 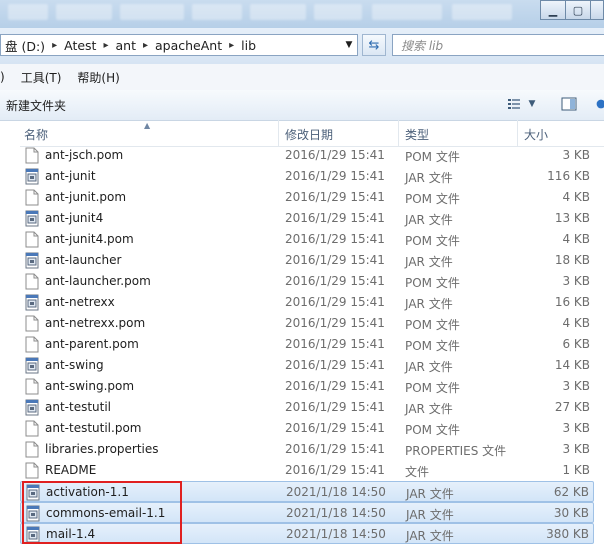 I want to click on file-row: ant-junit.pom 2016/1/29 15:41 POM 文件 4 KB, so click(x=307, y=197).